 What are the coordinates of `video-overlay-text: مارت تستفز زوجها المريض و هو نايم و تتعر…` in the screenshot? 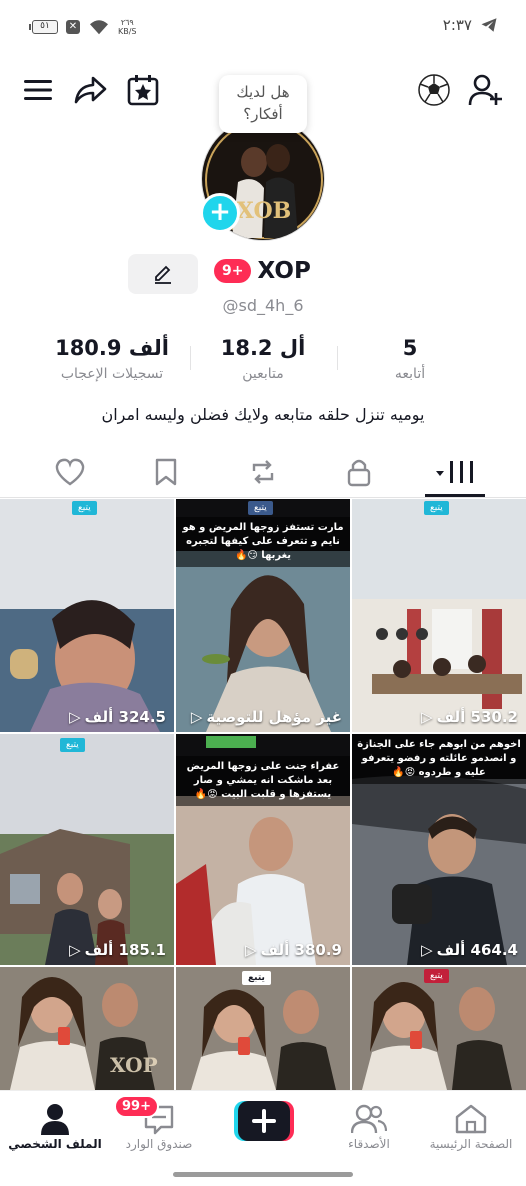 It's located at (263, 542).